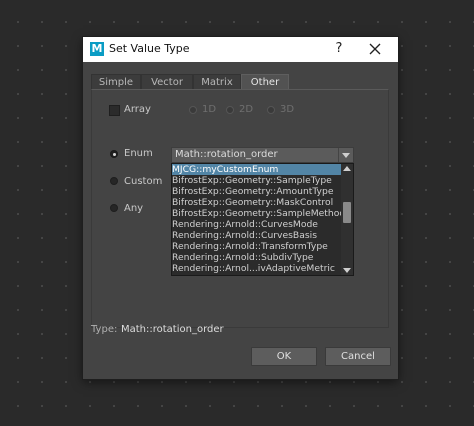  I want to click on close-icon, so click(375, 49).